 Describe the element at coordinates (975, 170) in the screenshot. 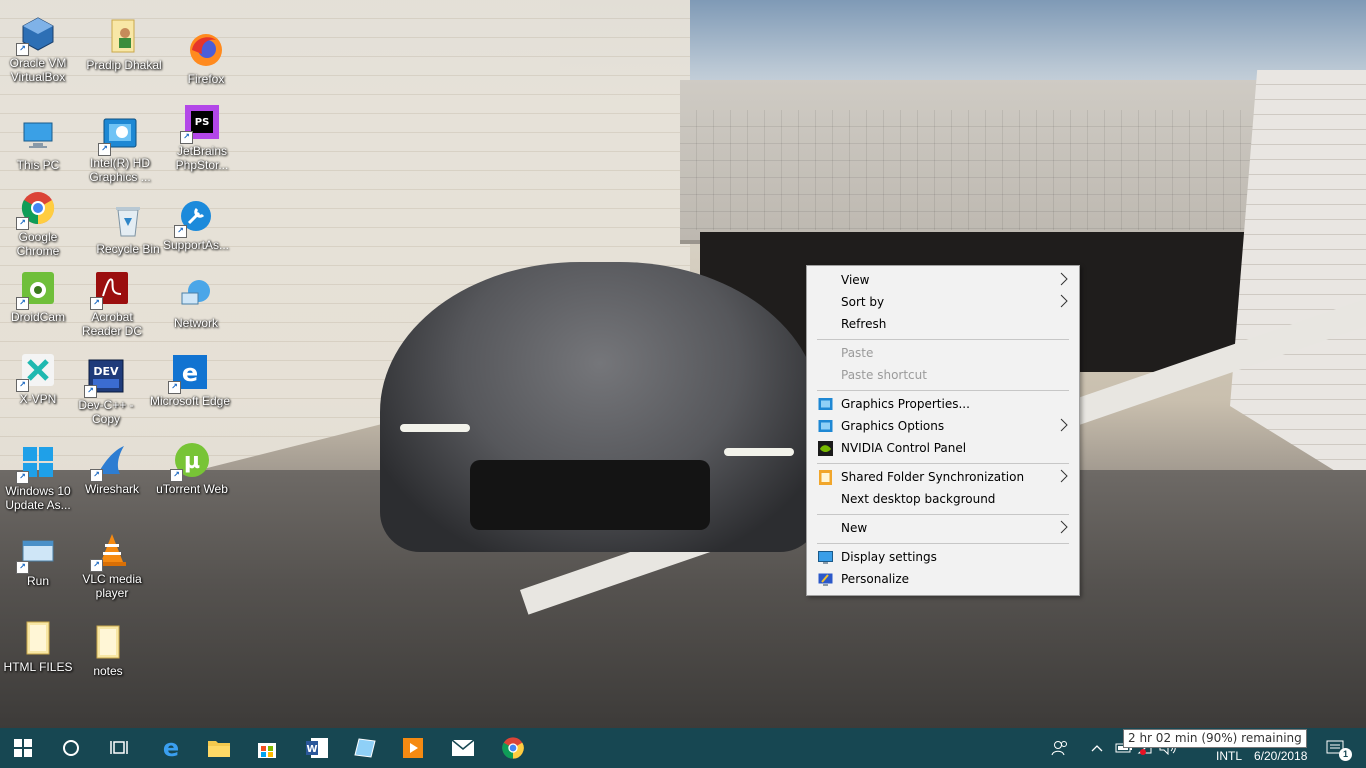

I see `wallpaper-bridge-tiles` at that location.